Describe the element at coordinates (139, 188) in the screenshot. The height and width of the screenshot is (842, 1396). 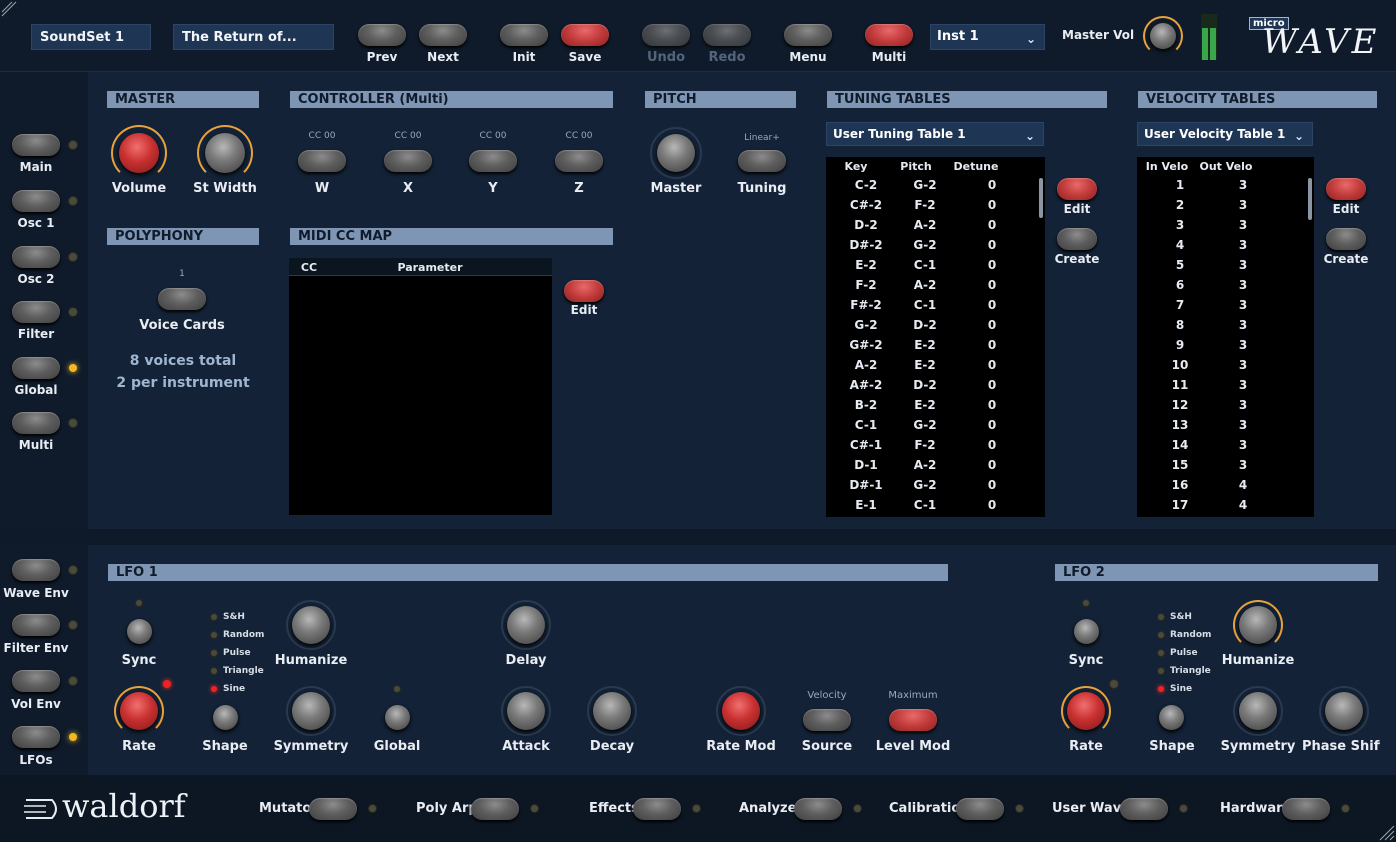
I see `volume-label: Volume` at that location.